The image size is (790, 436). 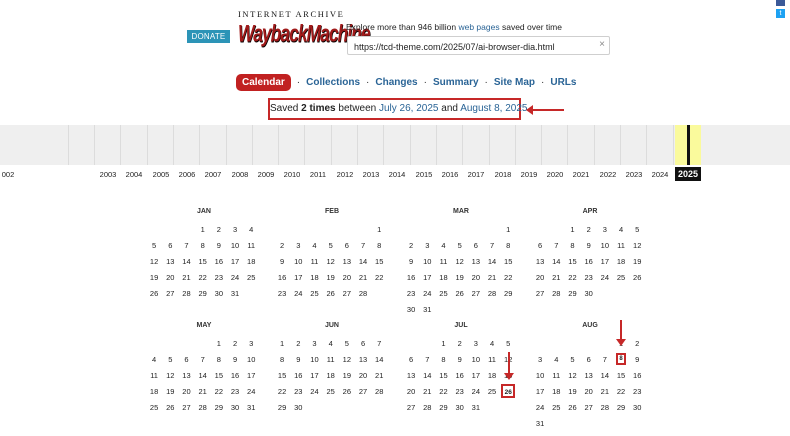 What do you see at coordinates (213, 174) in the screenshot?
I see `timeline-year-2007: 2007` at bounding box center [213, 174].